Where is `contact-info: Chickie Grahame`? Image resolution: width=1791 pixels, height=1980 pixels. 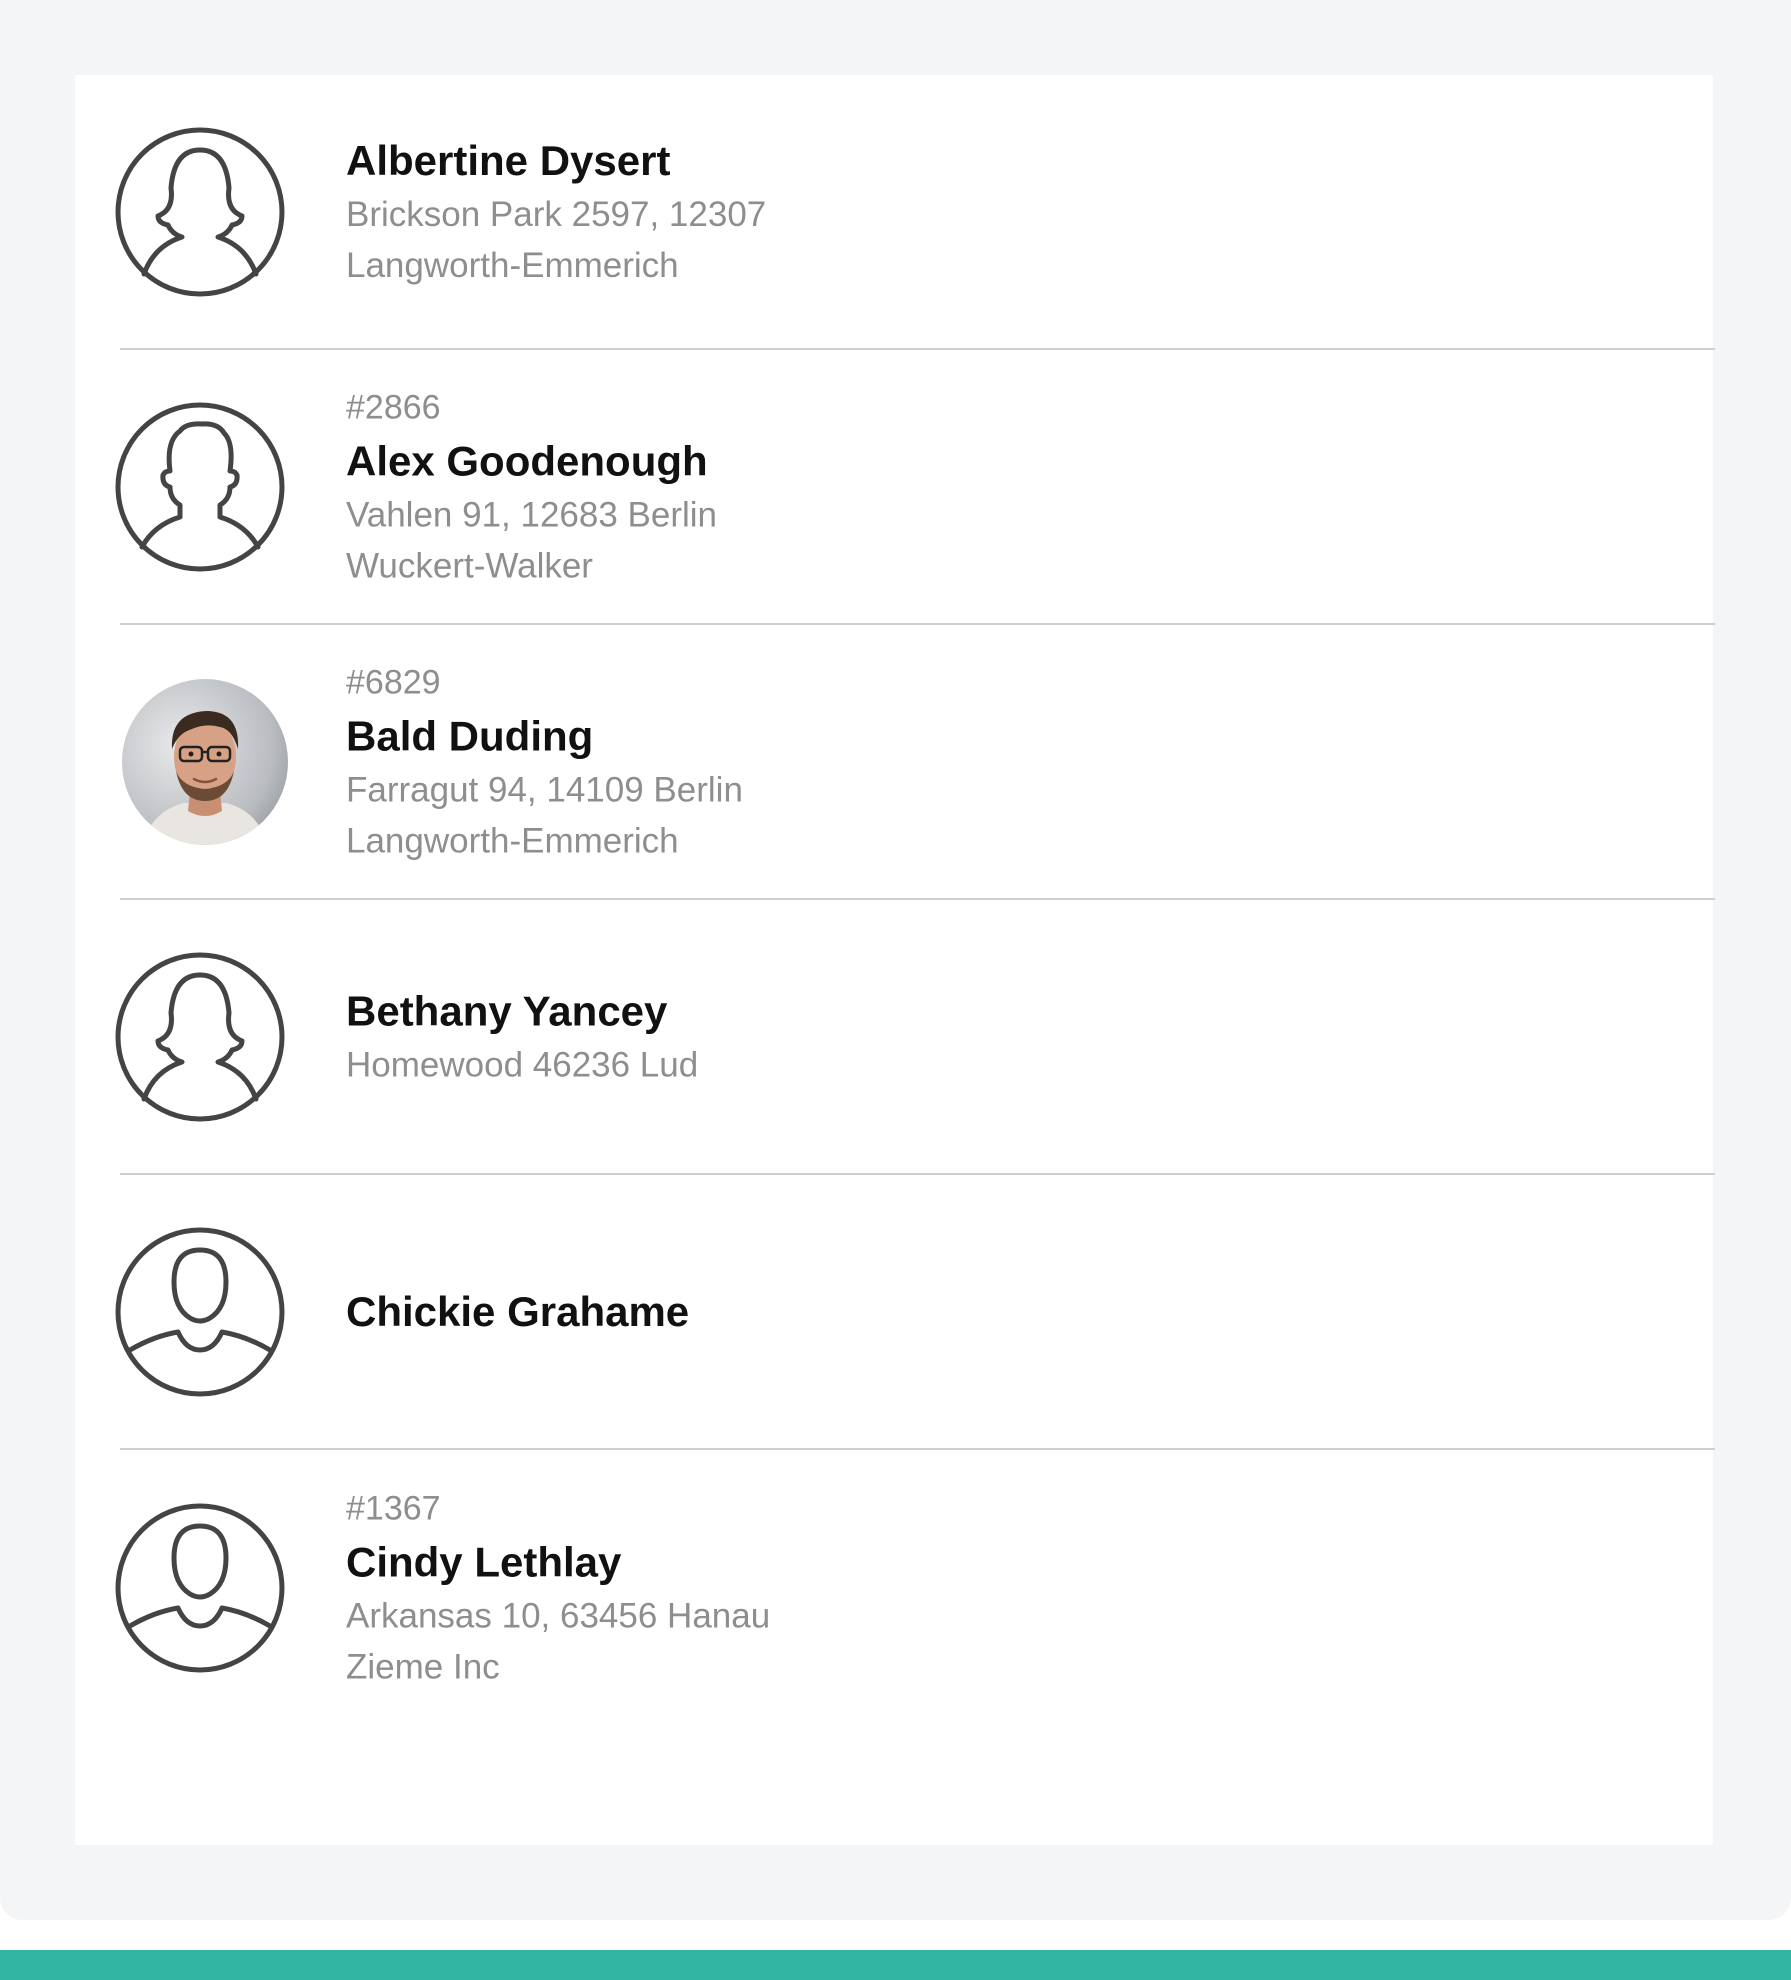
contact-info: Chickie Grahame is located at coordinates (517, 1312).